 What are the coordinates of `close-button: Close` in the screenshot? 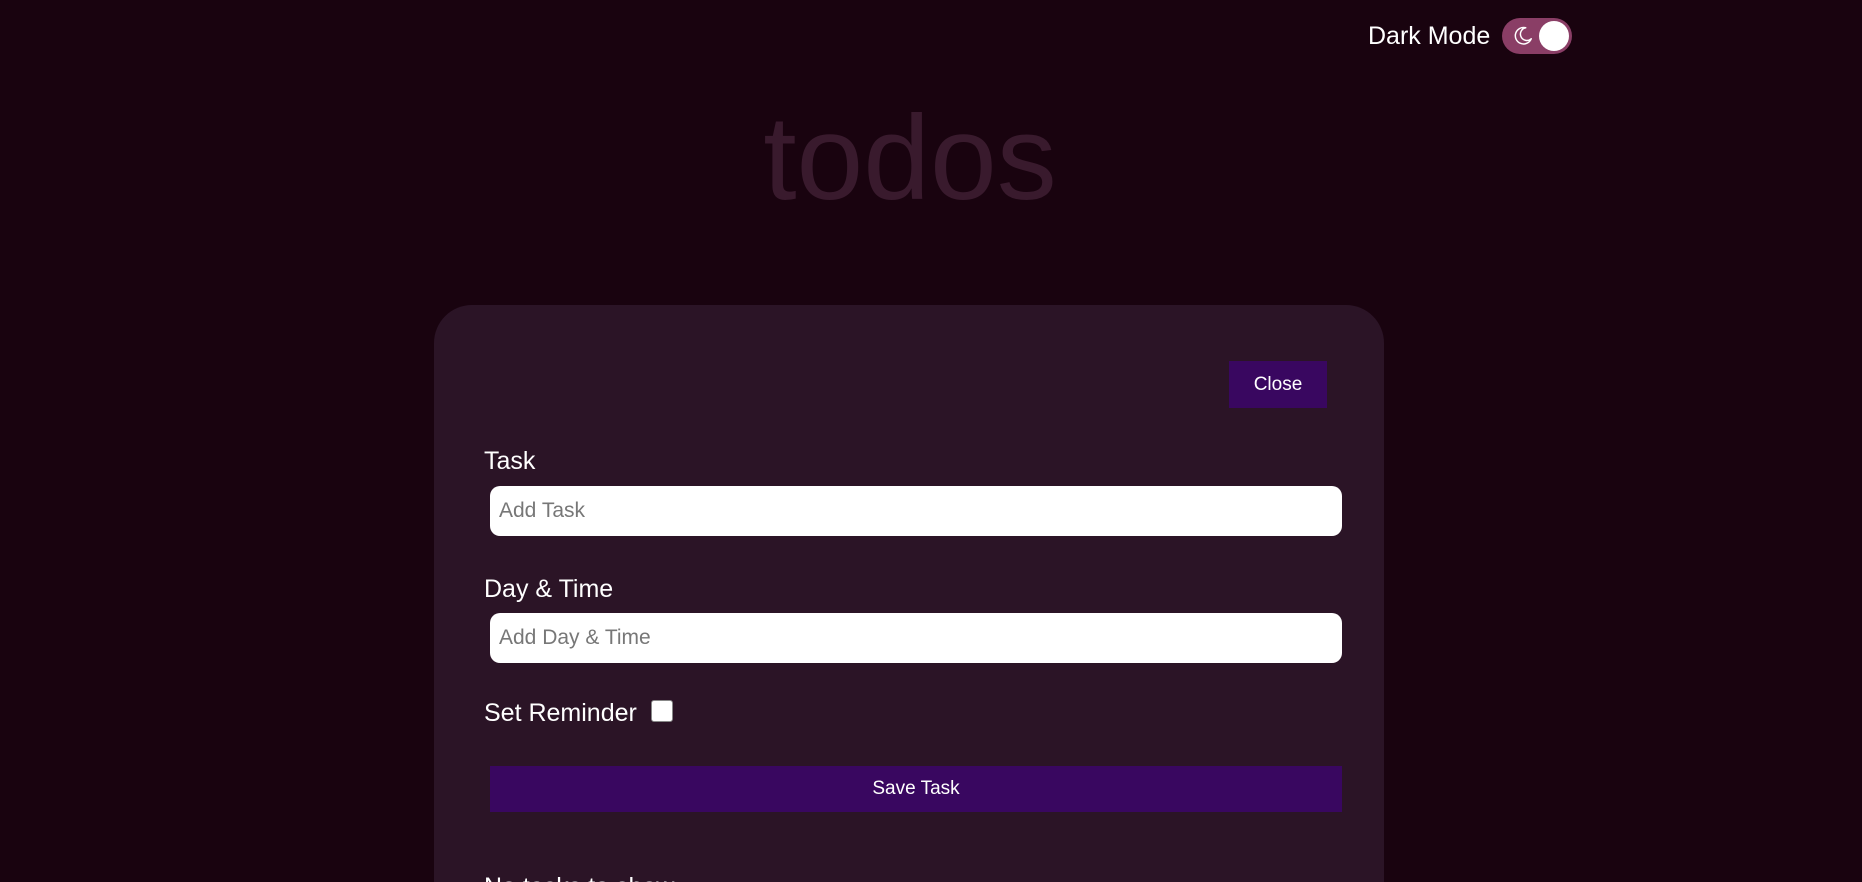 It's located at (1278, 384).